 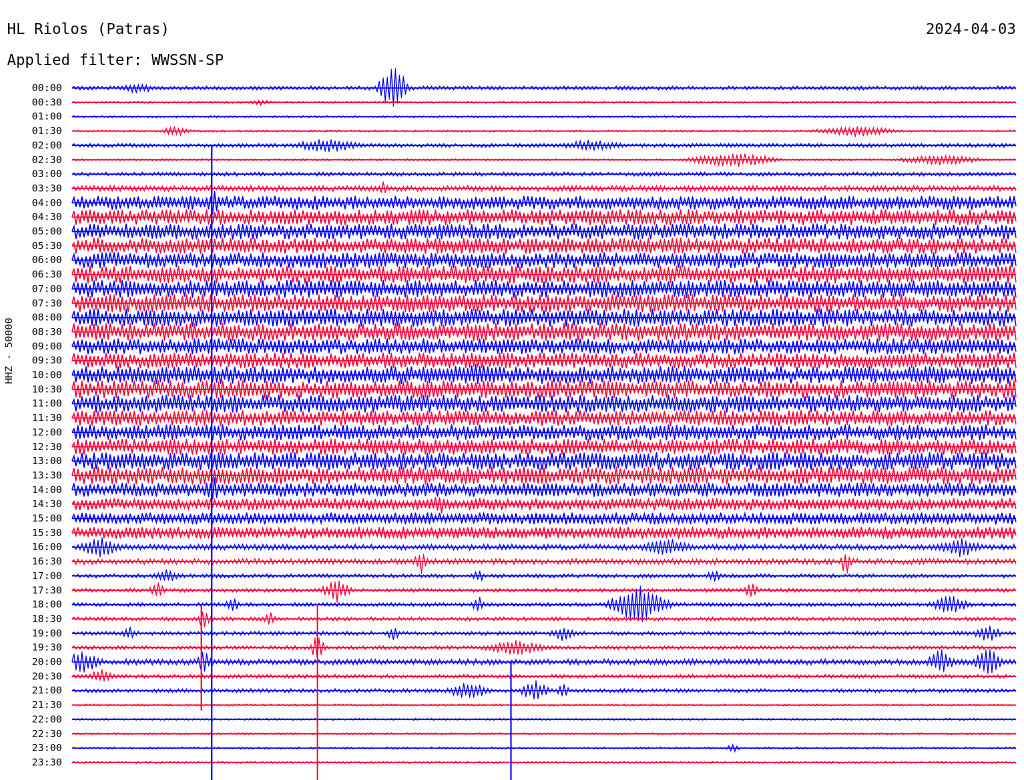 I want to click on row-time-label: 05:00, so click(x=47, y=232).